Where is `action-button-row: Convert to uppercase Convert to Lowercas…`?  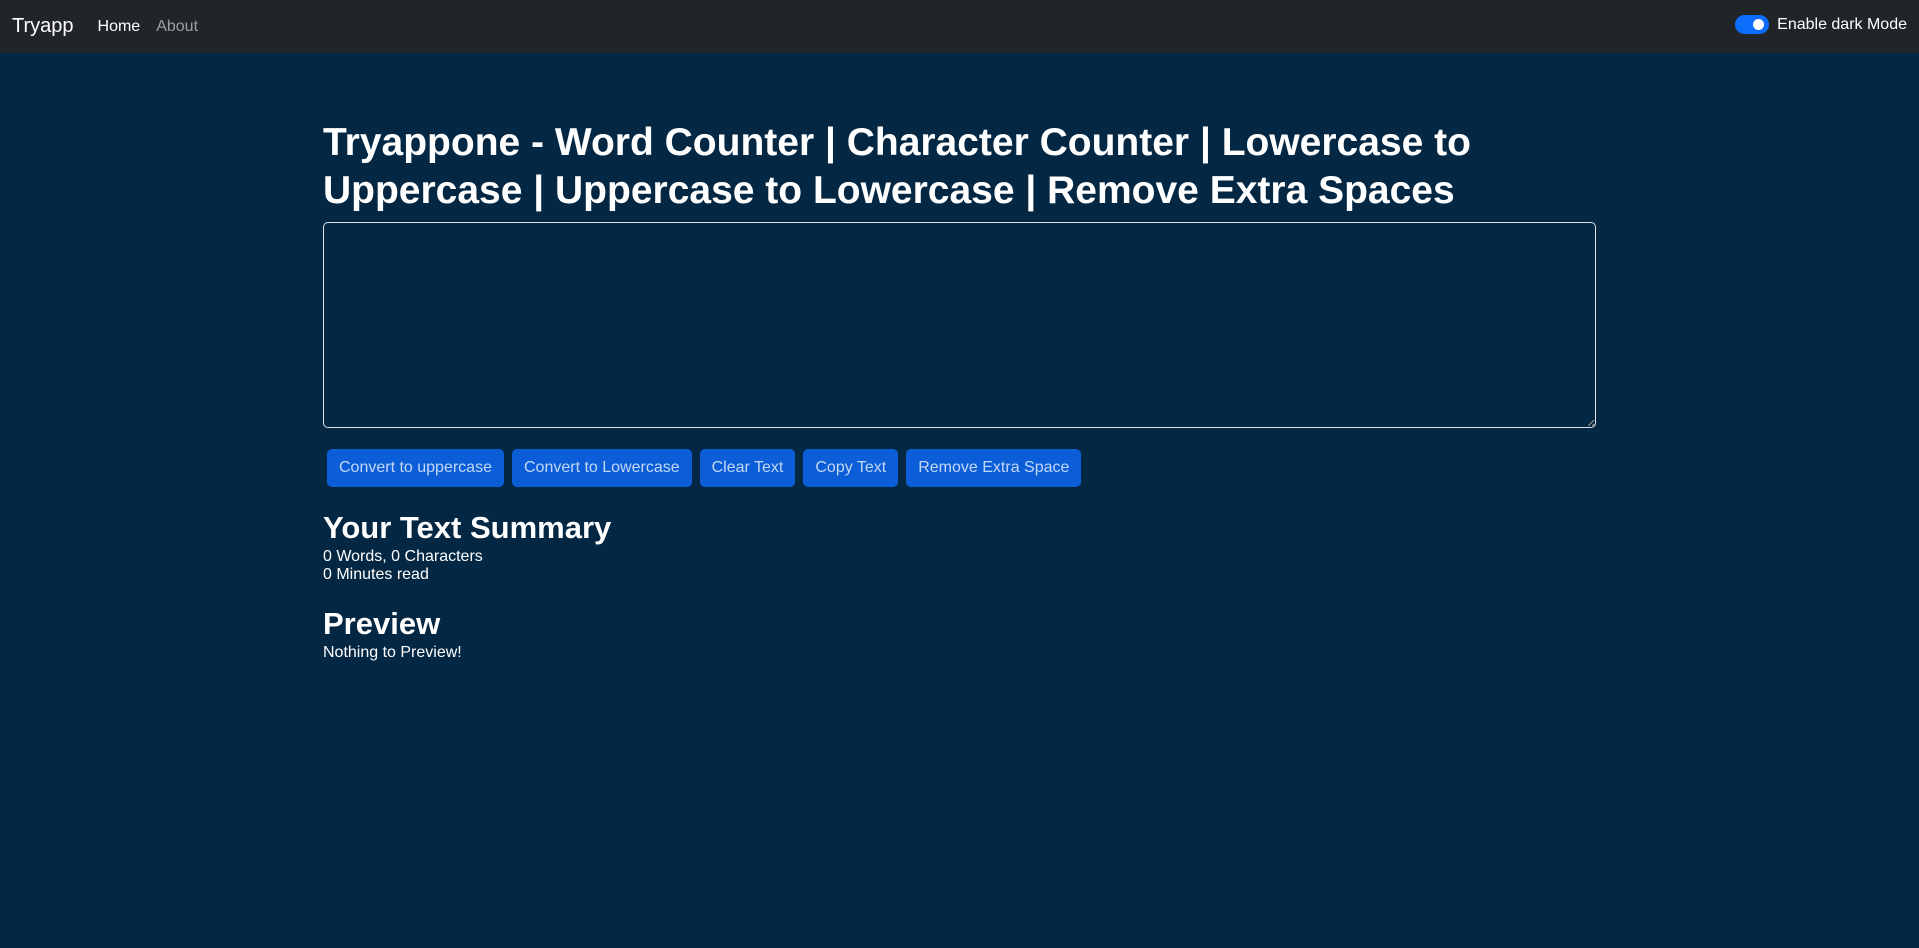
action-button-row: Convert to uppercase Convert to Lowercas… is located at coordinates (959, 468).